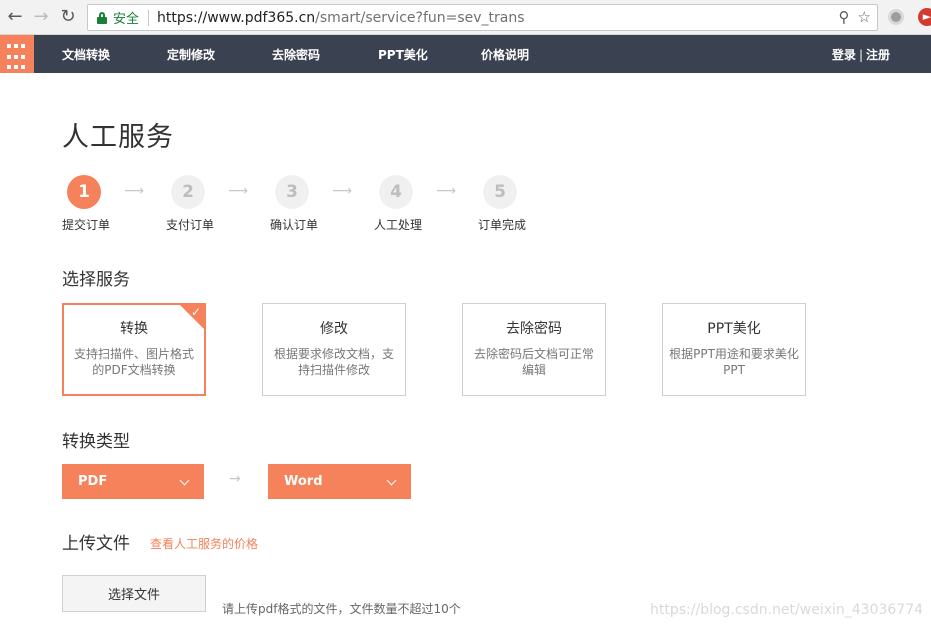  Describe the element at coordinates (84, 192) in the screenshot. I see `step-1-circle: 1` at that location.